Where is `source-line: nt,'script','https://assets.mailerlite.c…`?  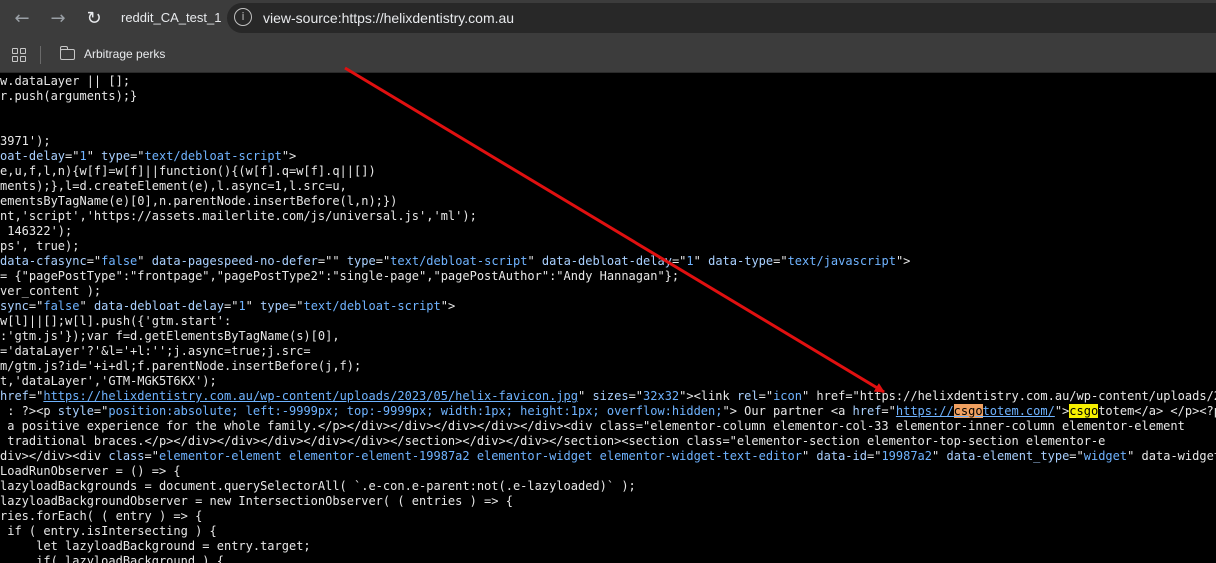
source-line: nt,'script','https://assets.mailerlite.c… is located at coordinates (238, 216).